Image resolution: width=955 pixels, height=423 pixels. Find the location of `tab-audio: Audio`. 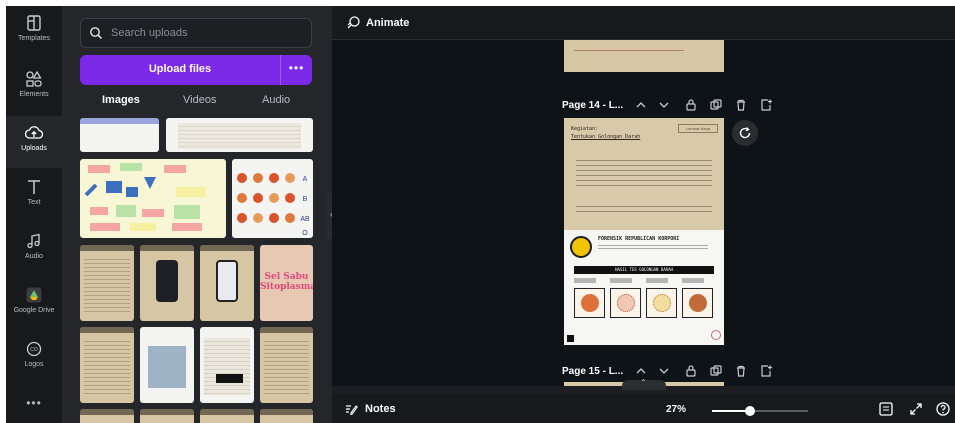

tab-audio: Audio is located at coordinates (276, 100).